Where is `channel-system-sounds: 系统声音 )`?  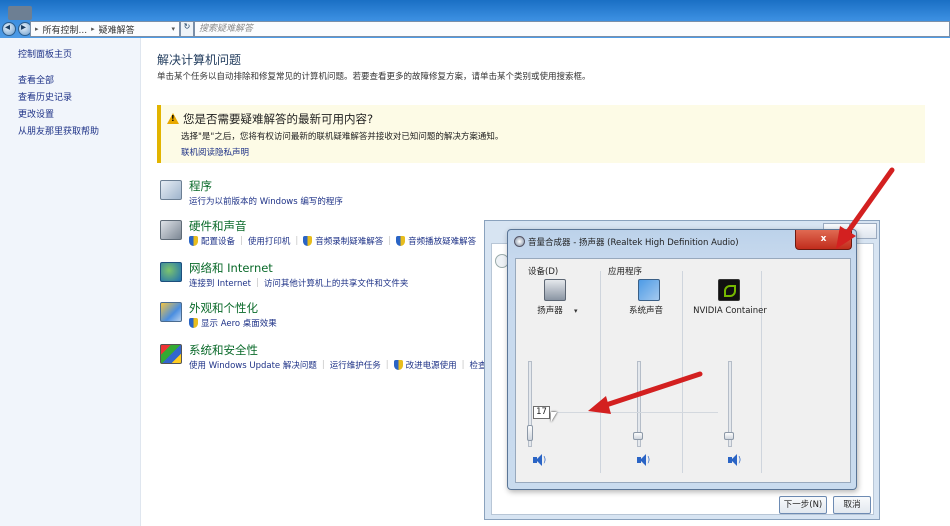
channel-system-sounds: 系统声音 ) is located at coordinates (650, 378).